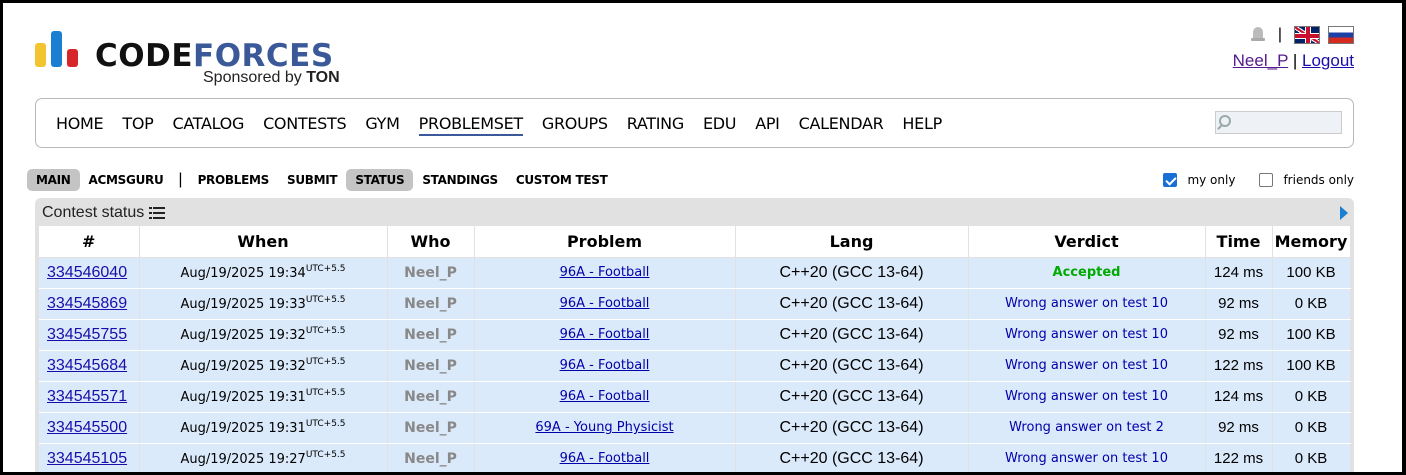  Describe the element at coordinates (1344, 213) in the screenshot. I see `expand-arrow-icon` at that location.